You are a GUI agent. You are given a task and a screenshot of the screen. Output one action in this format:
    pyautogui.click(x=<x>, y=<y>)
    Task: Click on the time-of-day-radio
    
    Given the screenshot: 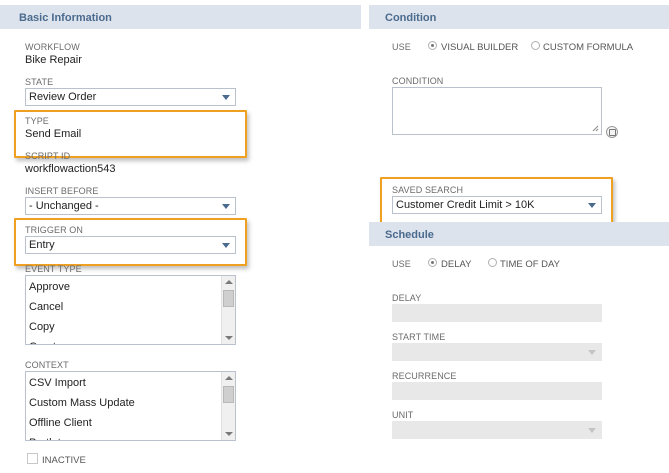 What is the action you would take?
    pyautogui.click(x=492, y=262)
    